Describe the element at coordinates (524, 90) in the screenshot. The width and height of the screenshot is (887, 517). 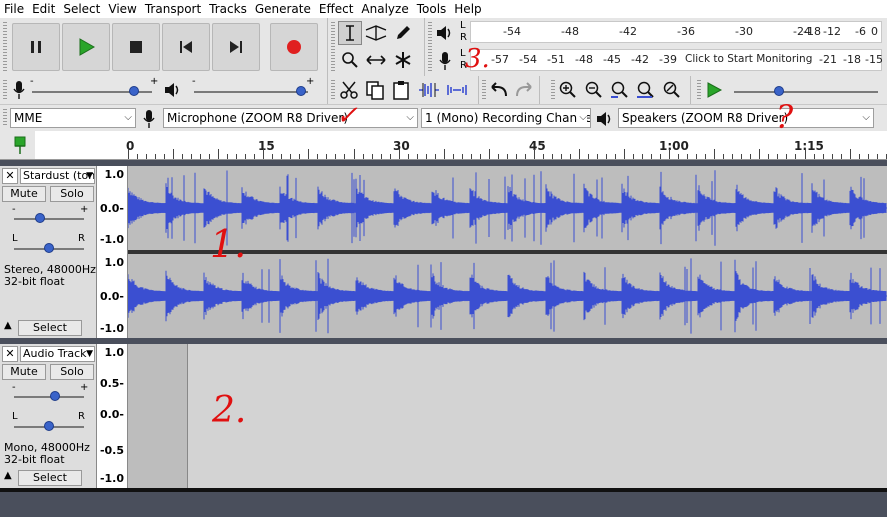
I see `redo-button` at that location.